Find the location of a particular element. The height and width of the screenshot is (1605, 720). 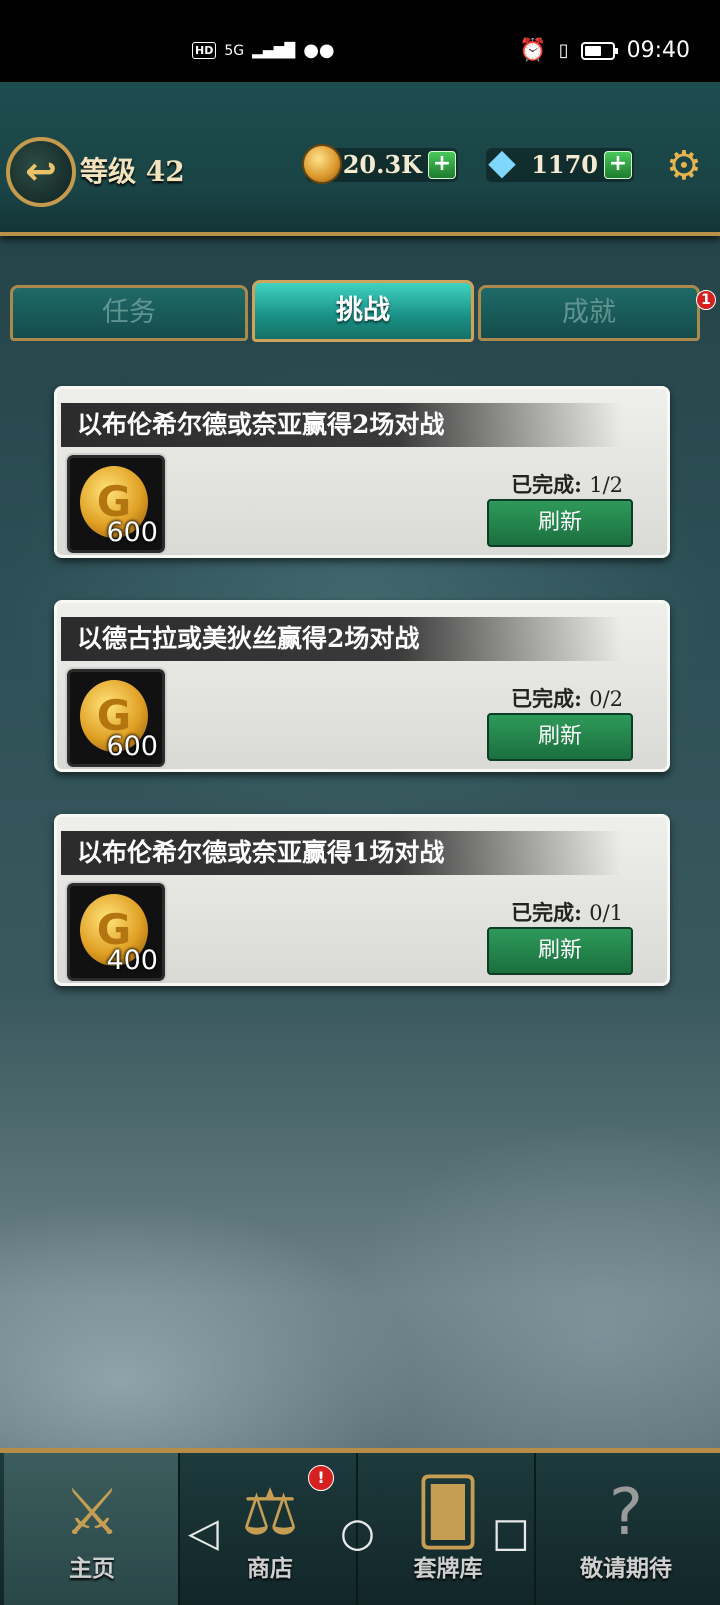

tab-tasks: 任务 is located at coordinates (129, 313).